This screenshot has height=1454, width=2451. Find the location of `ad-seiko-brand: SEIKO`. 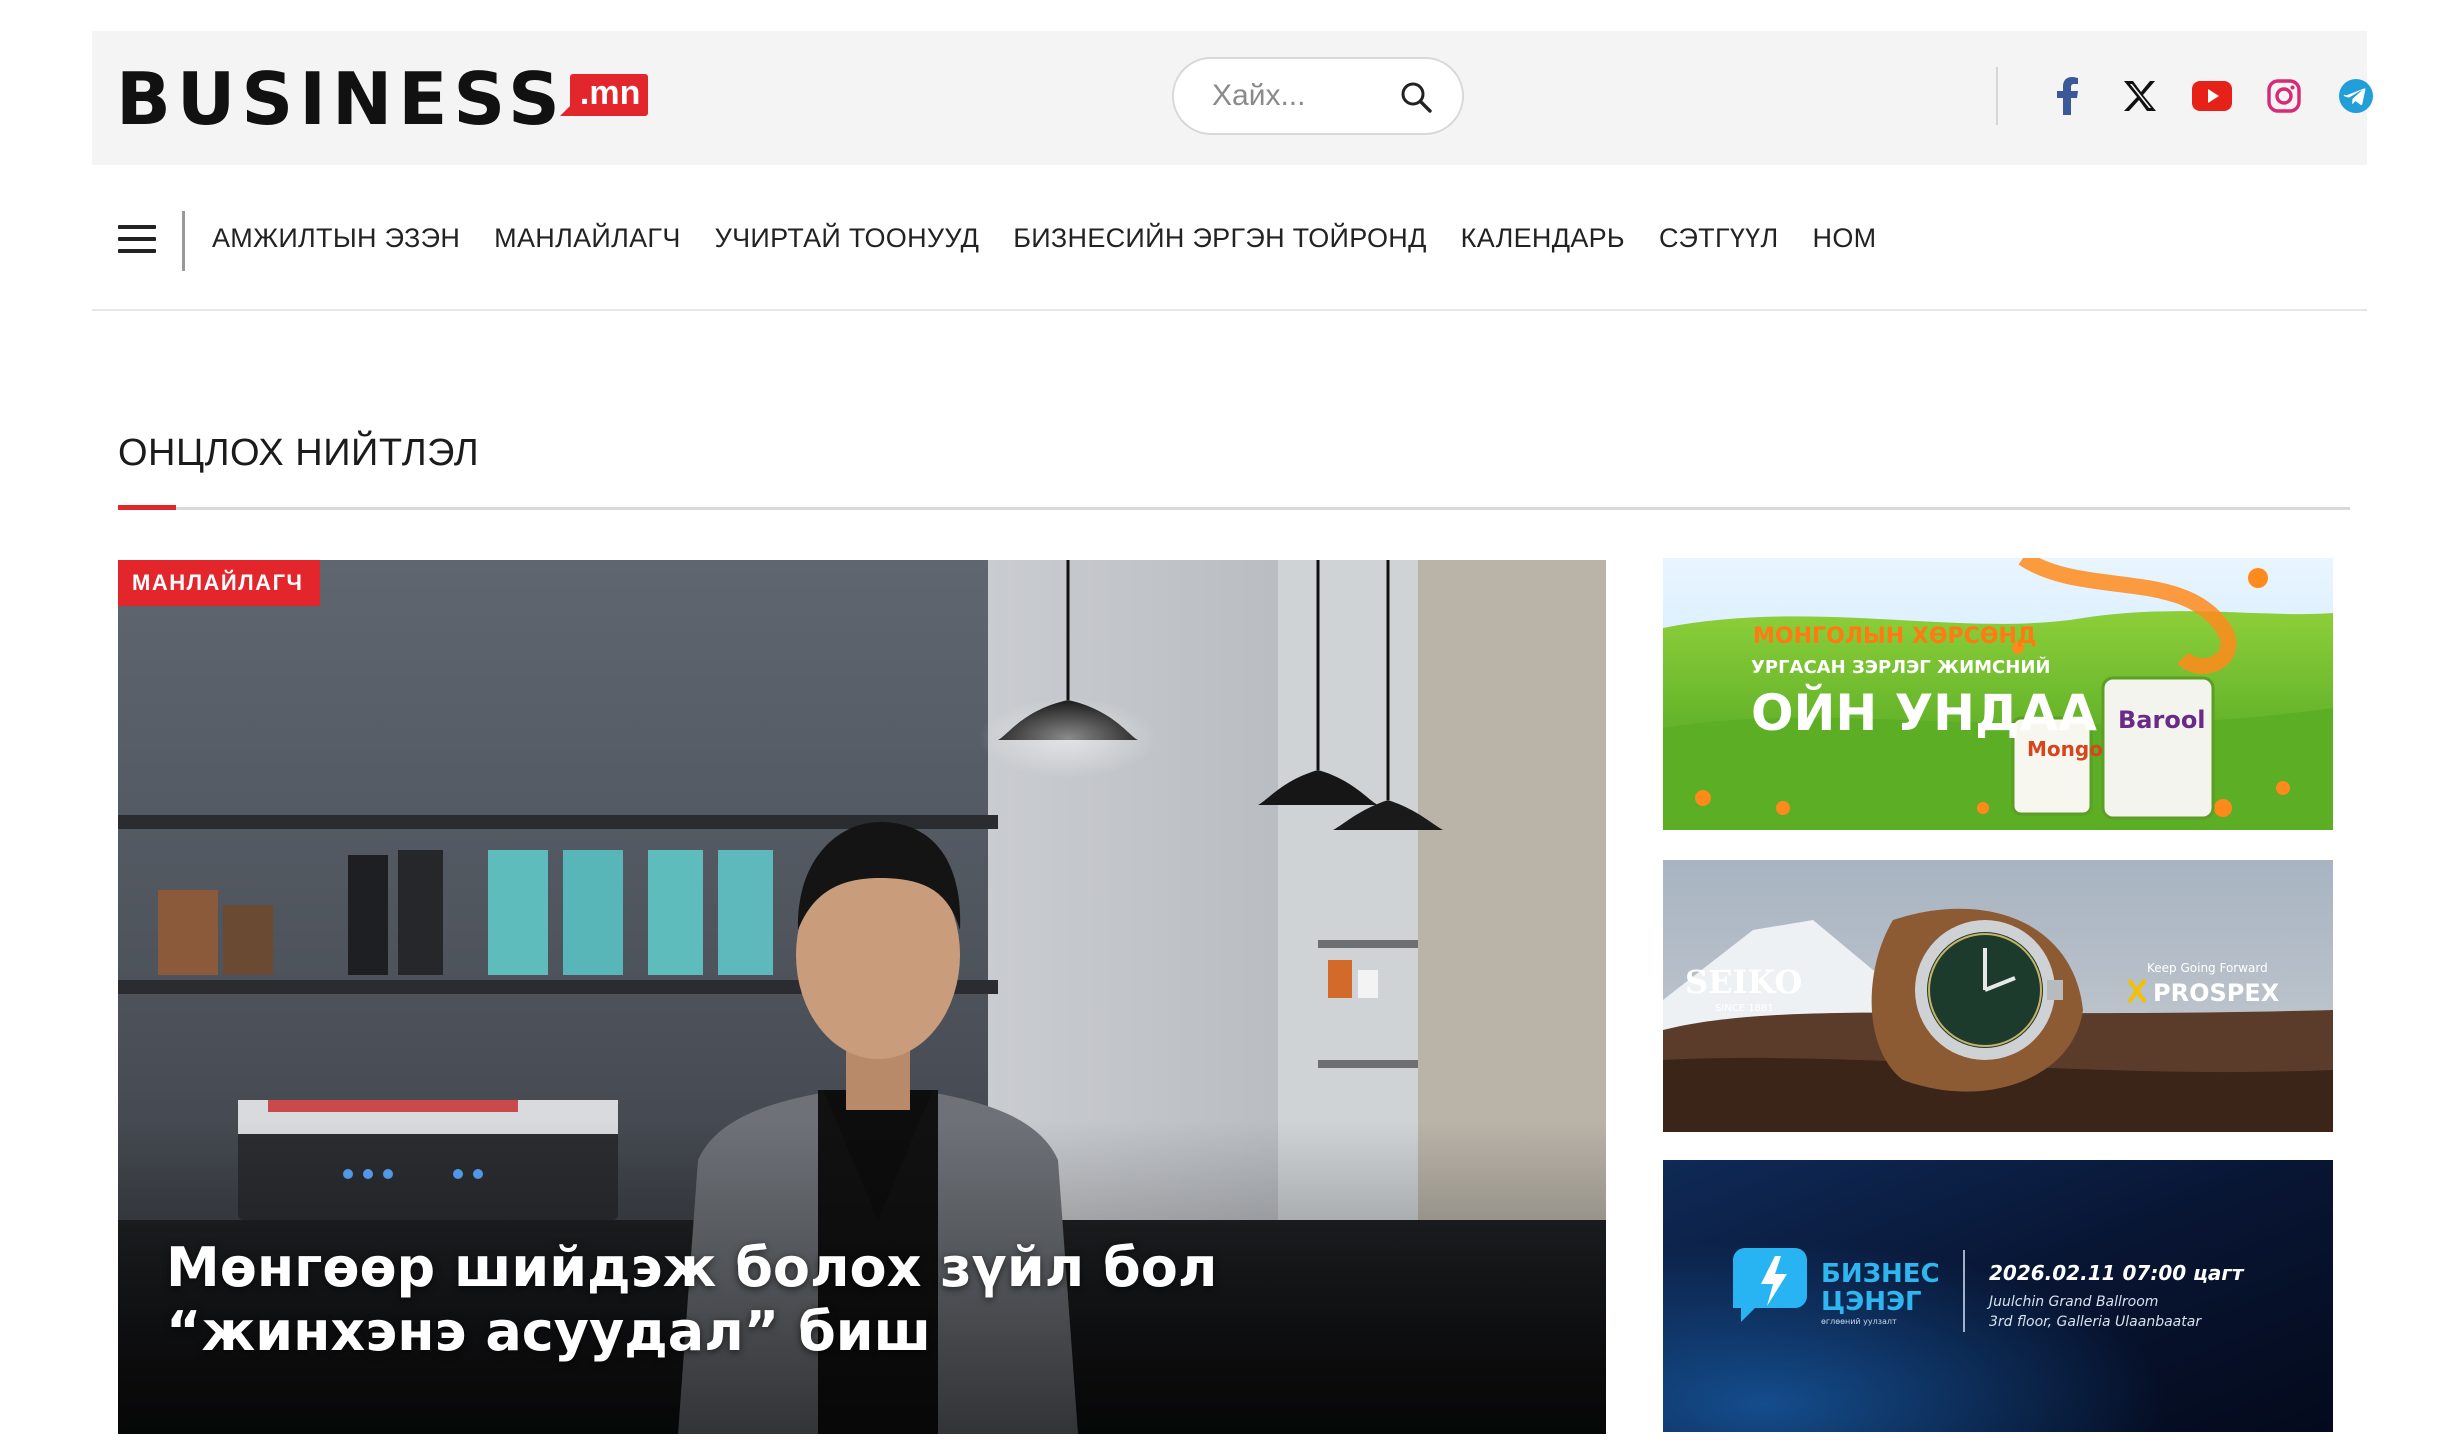

ad-seiko-brand: SEIKO is located at coordinates (1743, 982).